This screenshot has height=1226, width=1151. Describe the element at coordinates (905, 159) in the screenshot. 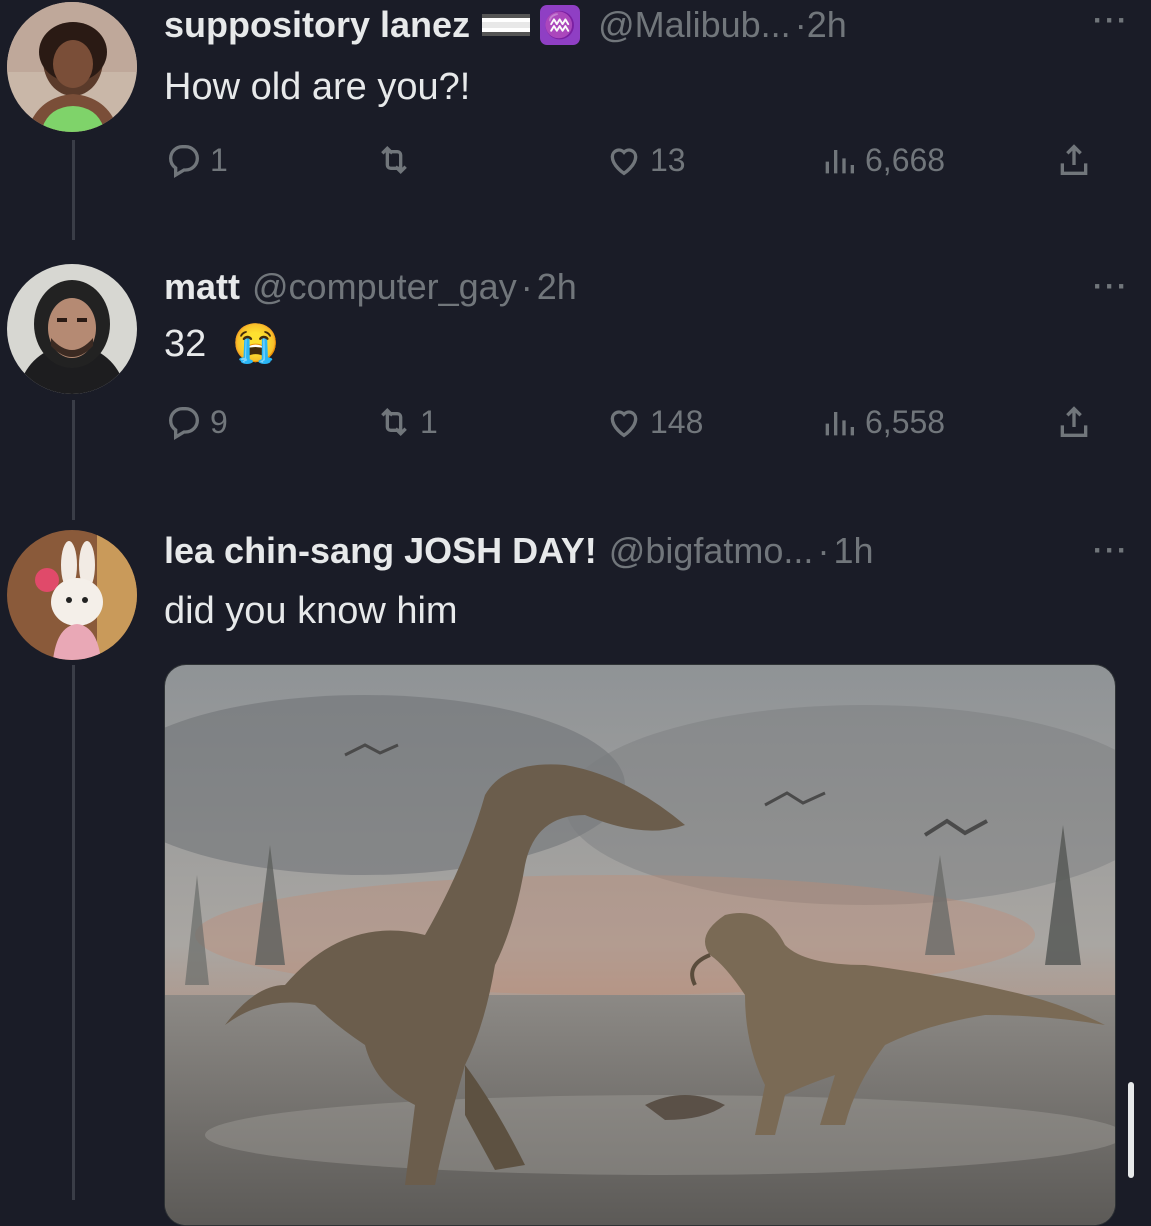

I see `views-count: 6,668` at that location.